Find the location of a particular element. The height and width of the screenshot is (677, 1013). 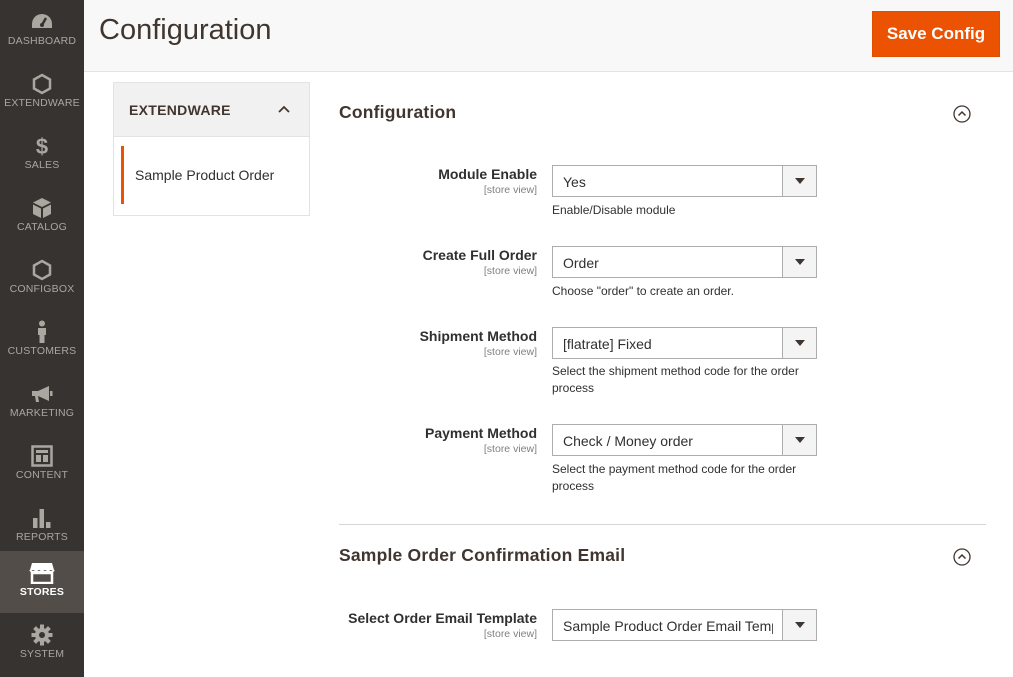

nav-configbox: CONFIGBOX is located at coordinates (42, 279).